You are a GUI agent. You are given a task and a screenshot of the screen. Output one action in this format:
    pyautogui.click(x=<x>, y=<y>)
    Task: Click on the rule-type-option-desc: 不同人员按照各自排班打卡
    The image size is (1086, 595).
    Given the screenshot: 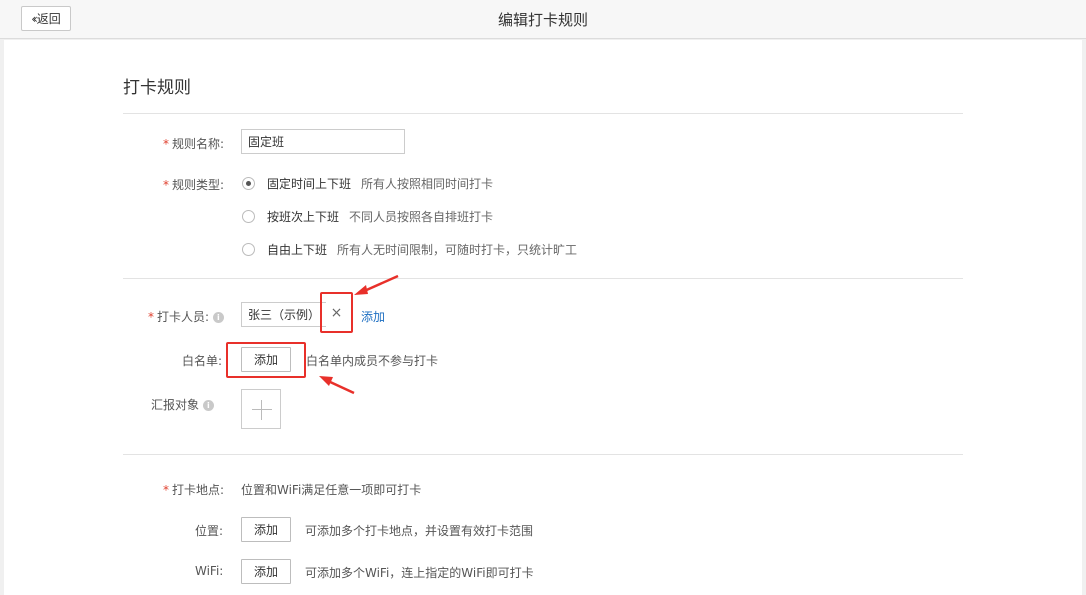 What is the action you would take?
    pyautogui.click(x=421, y=217)
    